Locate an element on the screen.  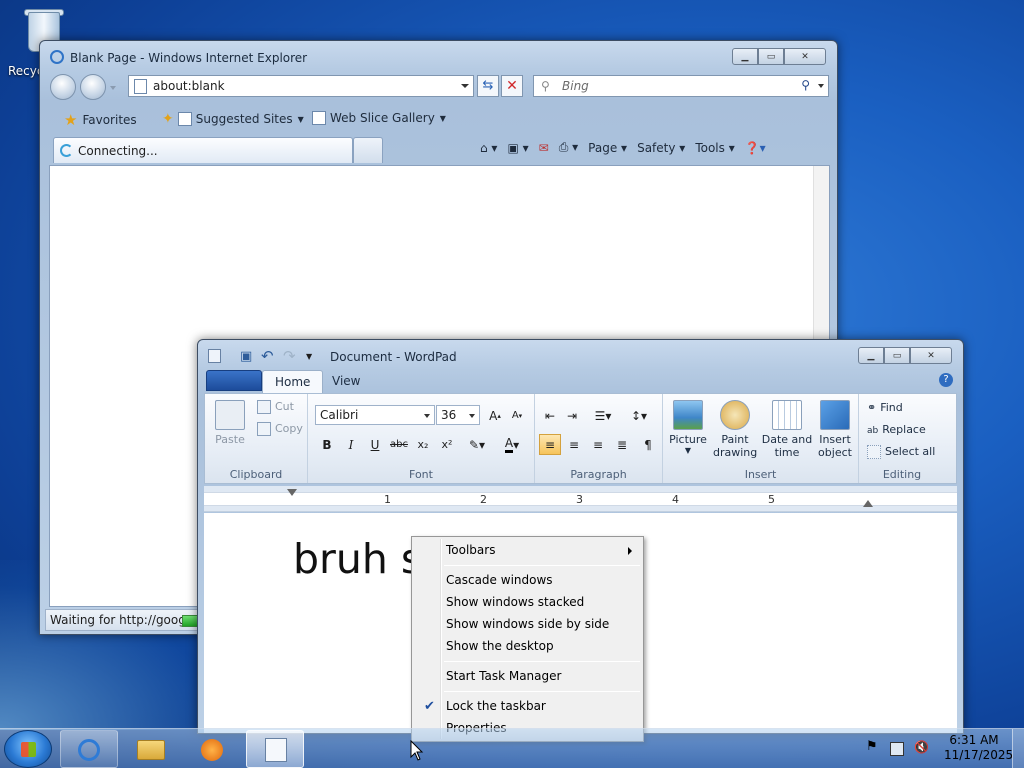
address-bar: about:blank is located at coordinates (301, 86).